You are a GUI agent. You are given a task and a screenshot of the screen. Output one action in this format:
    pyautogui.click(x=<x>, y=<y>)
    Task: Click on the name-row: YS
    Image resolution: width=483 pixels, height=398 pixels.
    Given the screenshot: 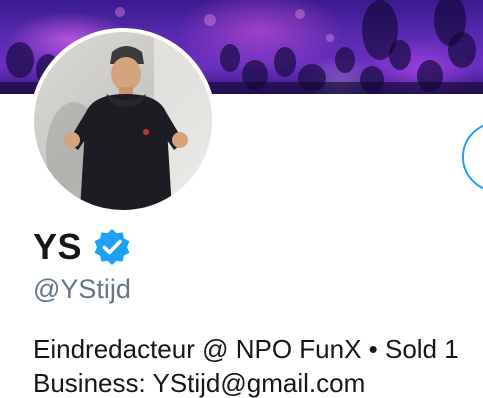 What is the action you would take?
    pyautogui.click(x=82, y=247)
    